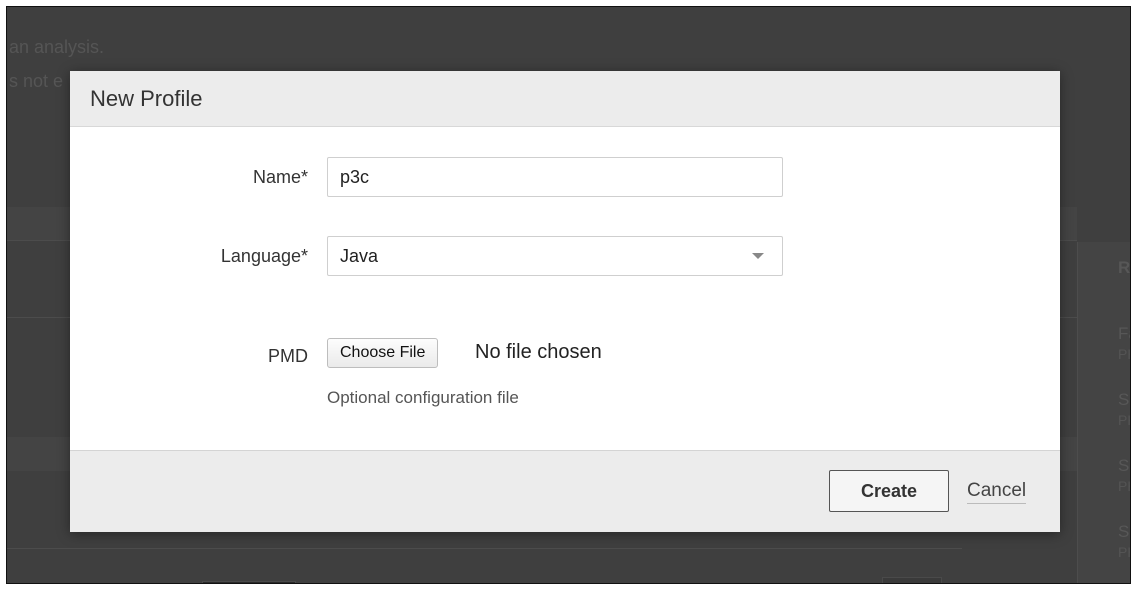  Describe the element at coordinates (383, 353) in the screenshot. I see `choose-file-button: Choose File` at that location.